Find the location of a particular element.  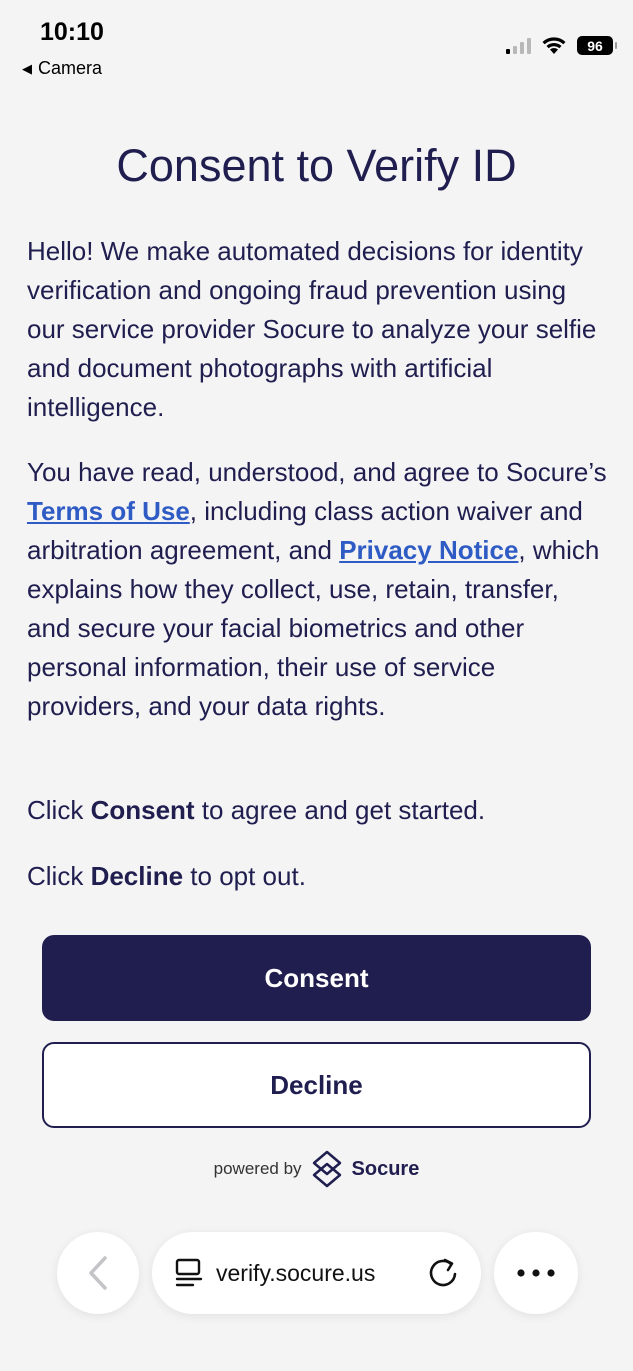

privacy-notice-link: Privacy Notice is located at coordinates (428, 550).